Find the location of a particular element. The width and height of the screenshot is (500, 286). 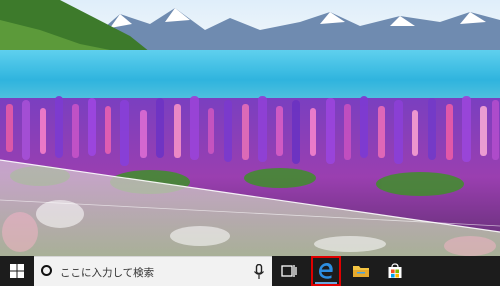

taskbar: ここに入力して検索 is located at coordinates (250, 271).